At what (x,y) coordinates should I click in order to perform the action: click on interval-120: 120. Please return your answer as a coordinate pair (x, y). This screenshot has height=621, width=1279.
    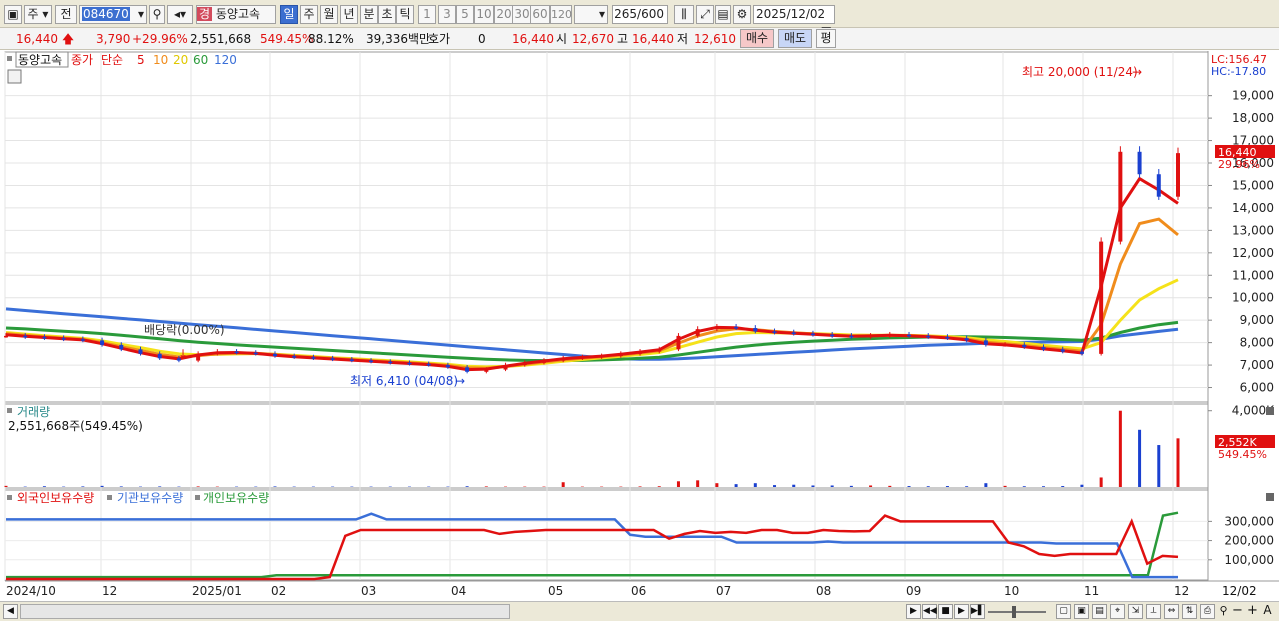
    Looking at the image, I should click on (561, 14).